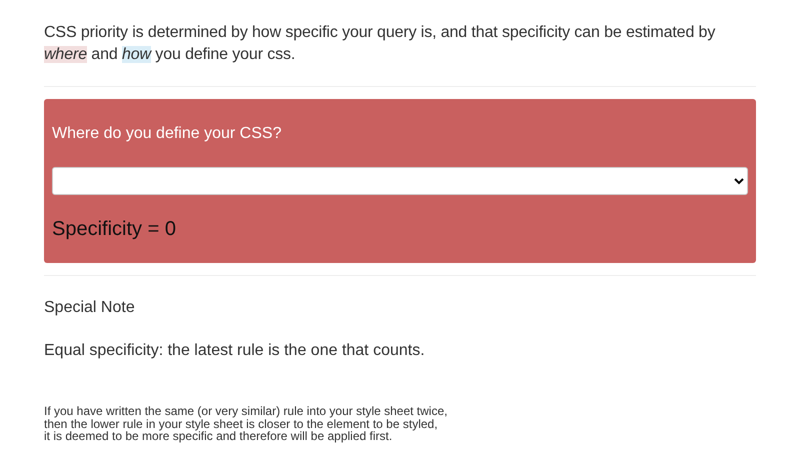 Image resolution: width=800 pixels, height=450 pixels. What do you see at coordinates (90, 308) in the screenshot?
I see `note-title: Special Note` at bounding box center [90, 308].